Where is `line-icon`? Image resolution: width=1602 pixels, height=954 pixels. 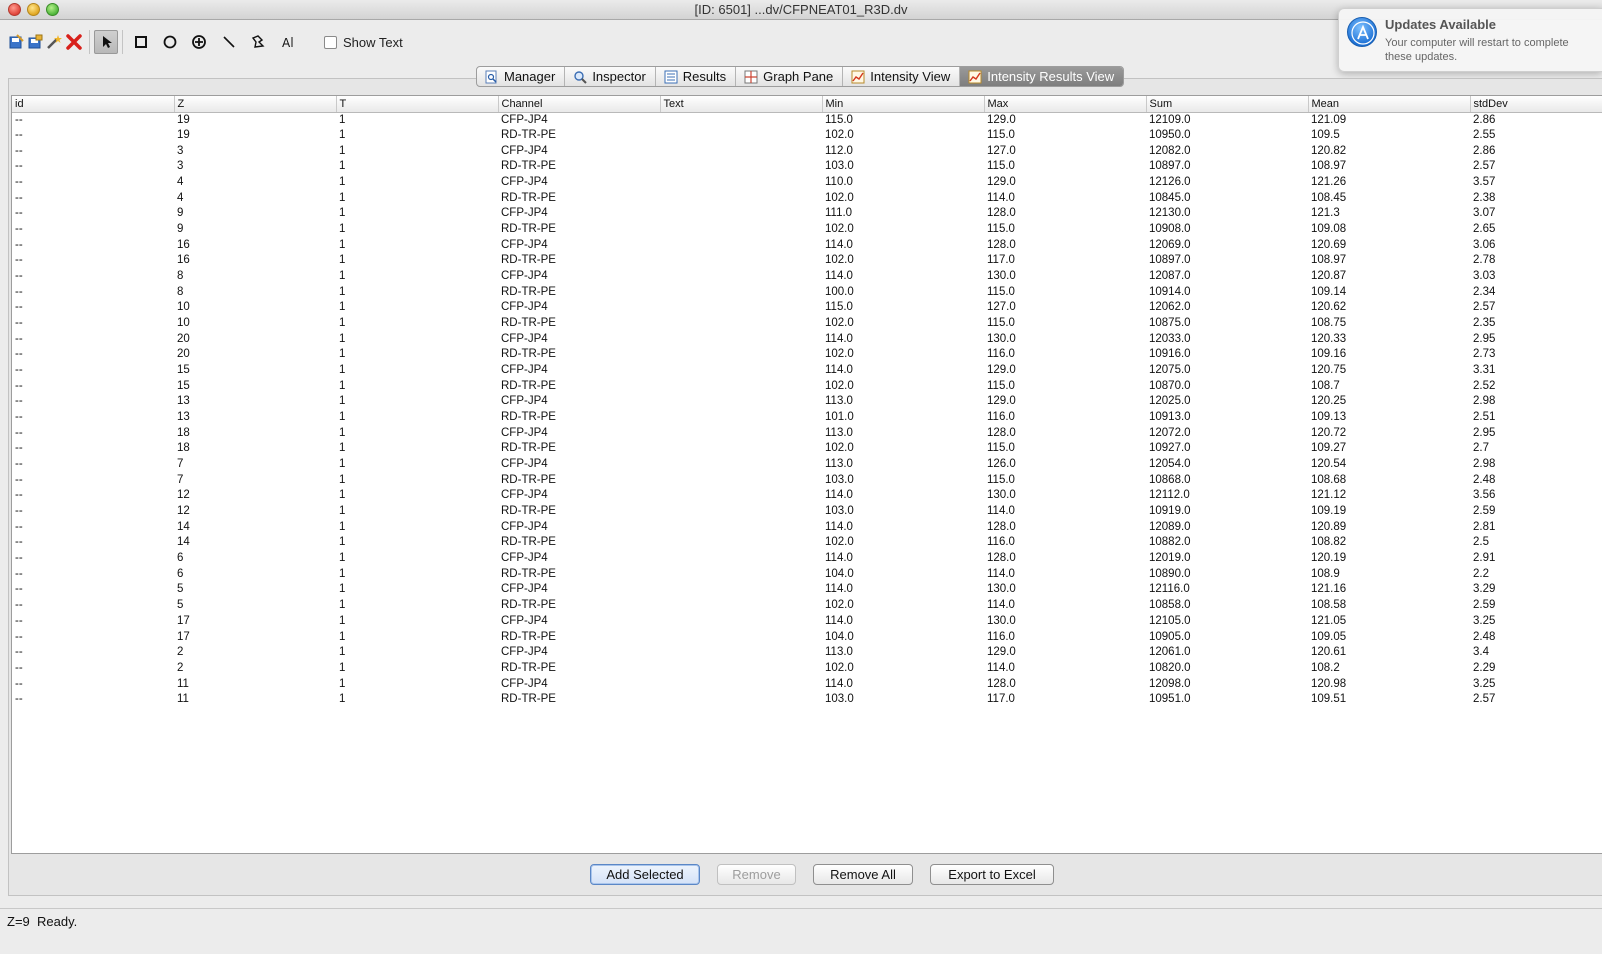
line-icon is located at coordinates (229, 42).